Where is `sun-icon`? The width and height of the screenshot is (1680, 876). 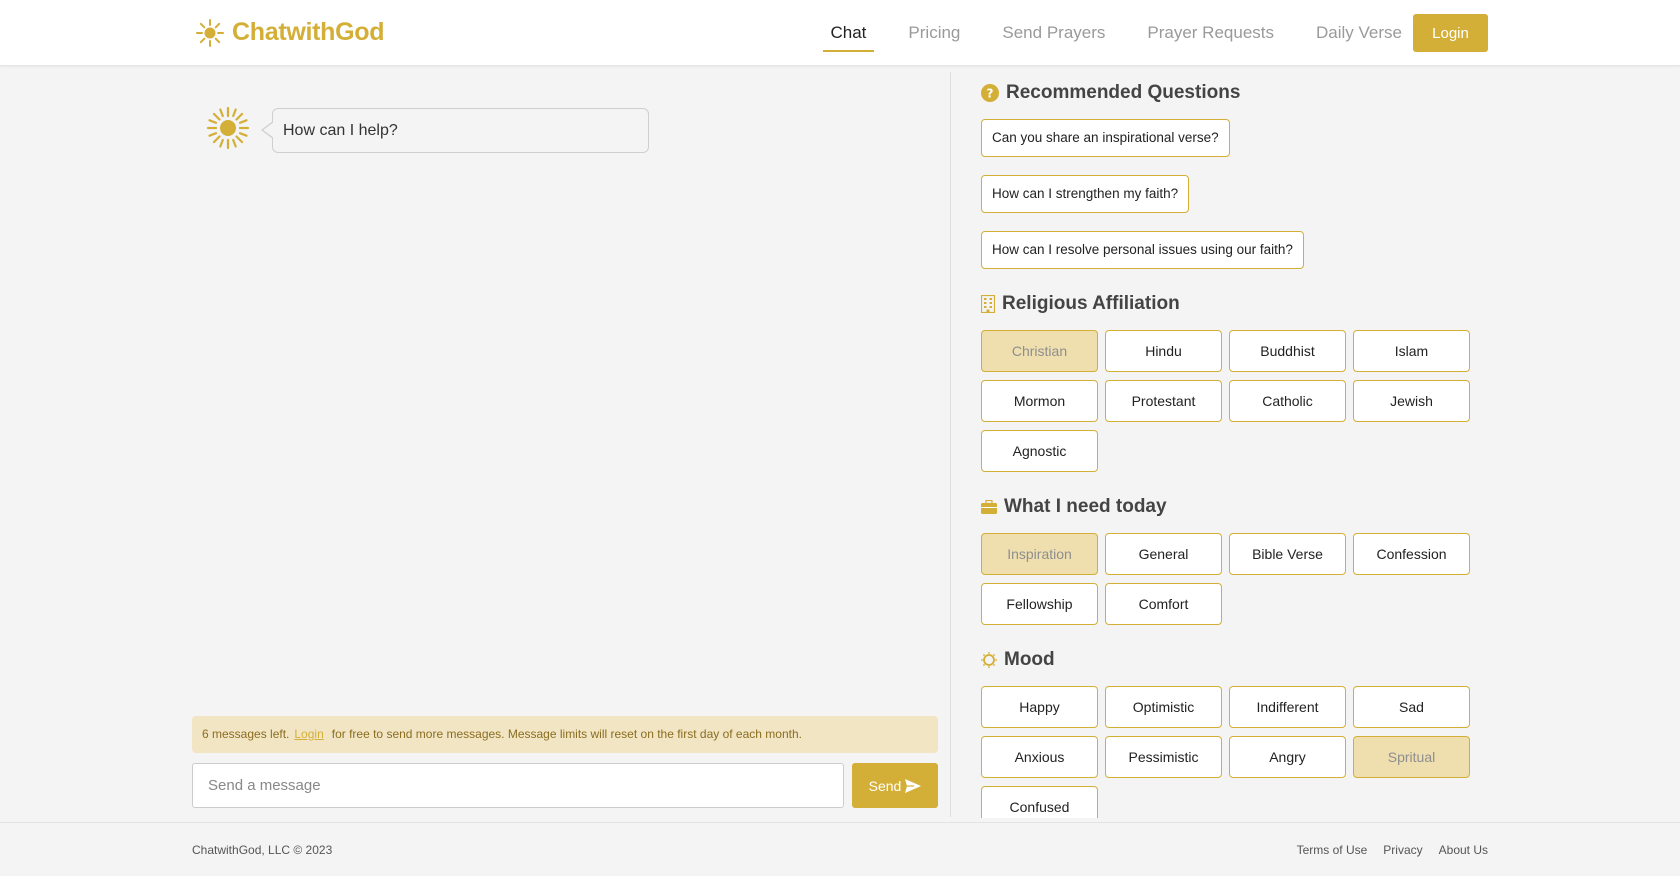 sun-icon is located at coordinates (210, 32).